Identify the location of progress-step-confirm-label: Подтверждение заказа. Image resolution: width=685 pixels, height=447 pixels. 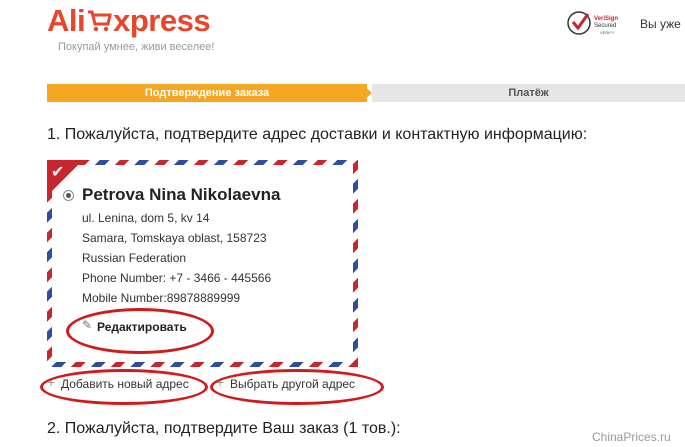
(207, 93).